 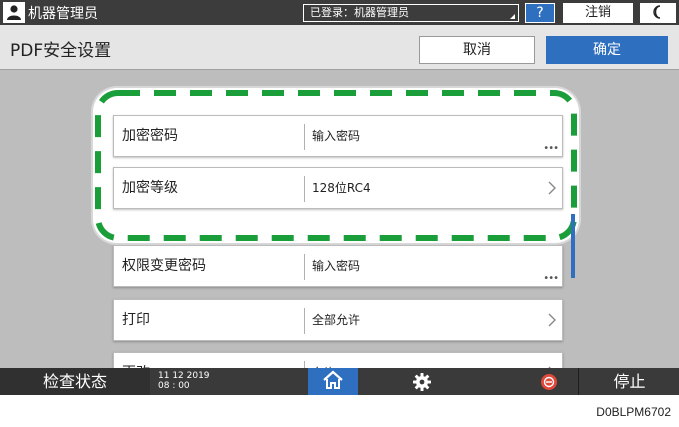 I want to click on login-status-field: 已登录：机器管理员, so click(x=411, y=13).